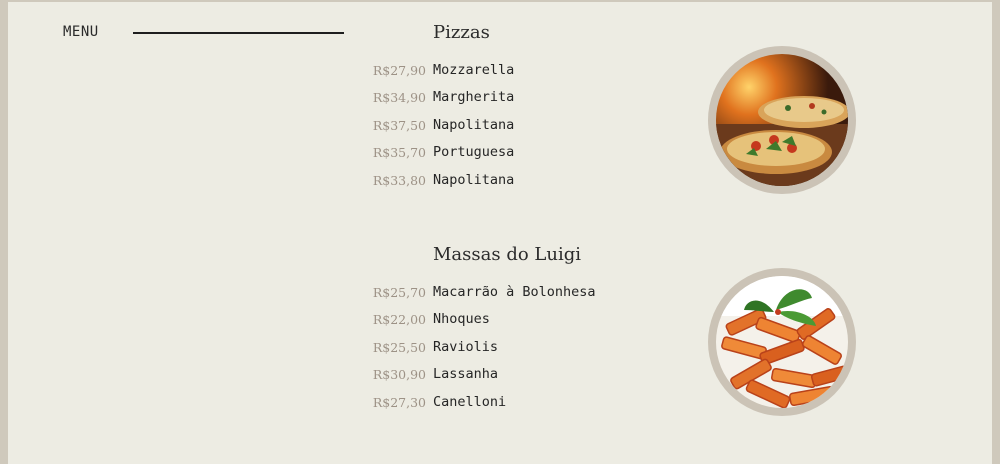  Describe the element at coordinates (81, 32) in the screenshot. I see `menu-nav-label: MENU` at that location.